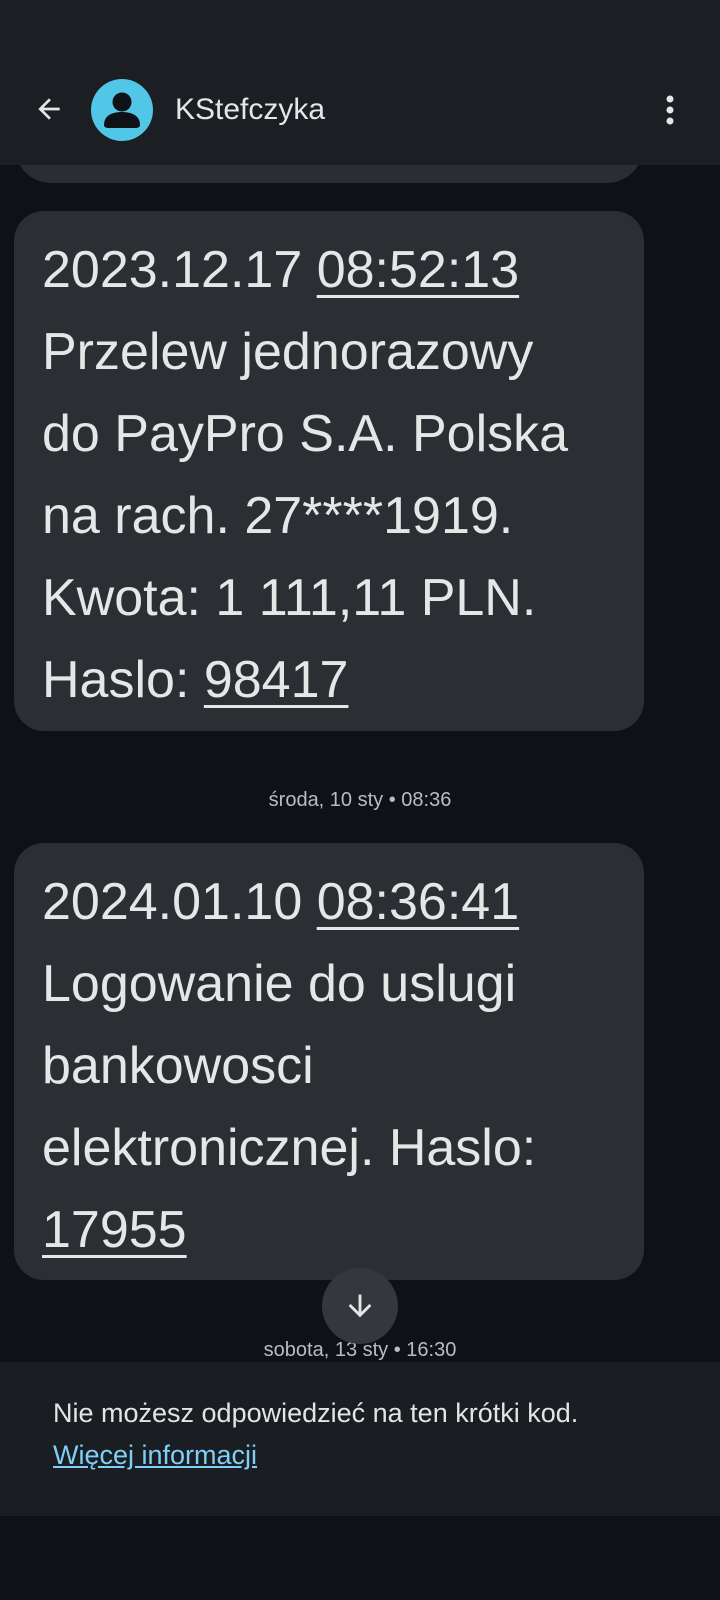 This screenshot has width=720, height=1600. What do you see at coordinates (178, 1066) in the screenshot?
I see `message-line: bankowosci` at bounding box center [178, 1066].